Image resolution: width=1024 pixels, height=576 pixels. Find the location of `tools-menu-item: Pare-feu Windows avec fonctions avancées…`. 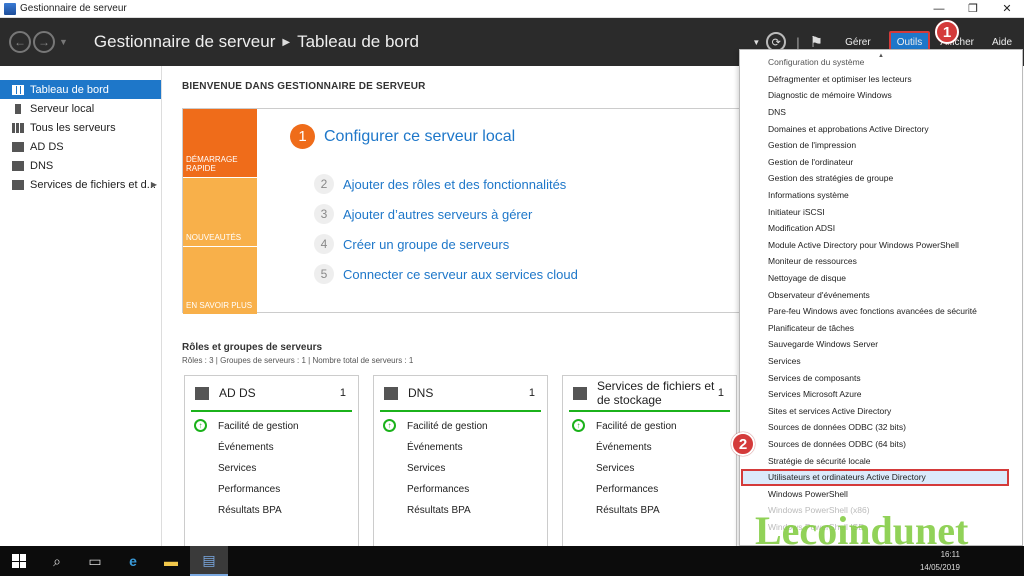

tools-menu-item: Pare-feu Windows avec fonctions avancées… is located at coordinates (881, 311).